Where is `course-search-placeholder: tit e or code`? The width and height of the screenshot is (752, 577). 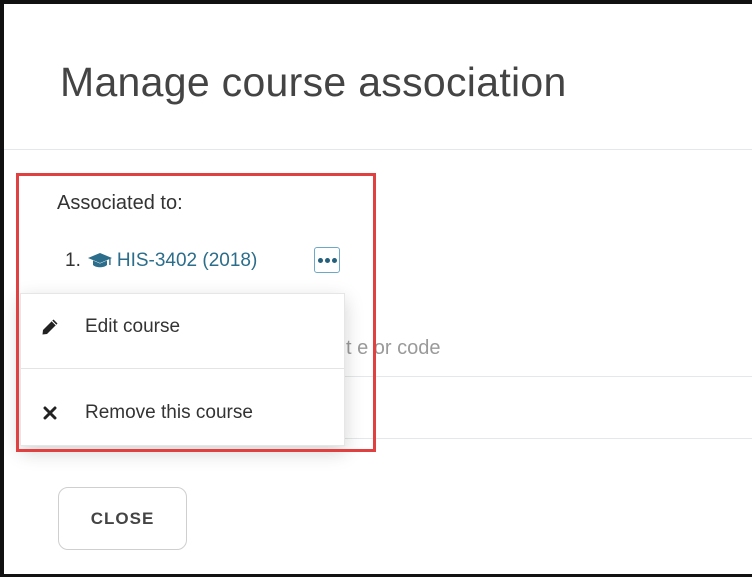 course-search-placeholder: tit e or code is located at coordinates (388, 348).